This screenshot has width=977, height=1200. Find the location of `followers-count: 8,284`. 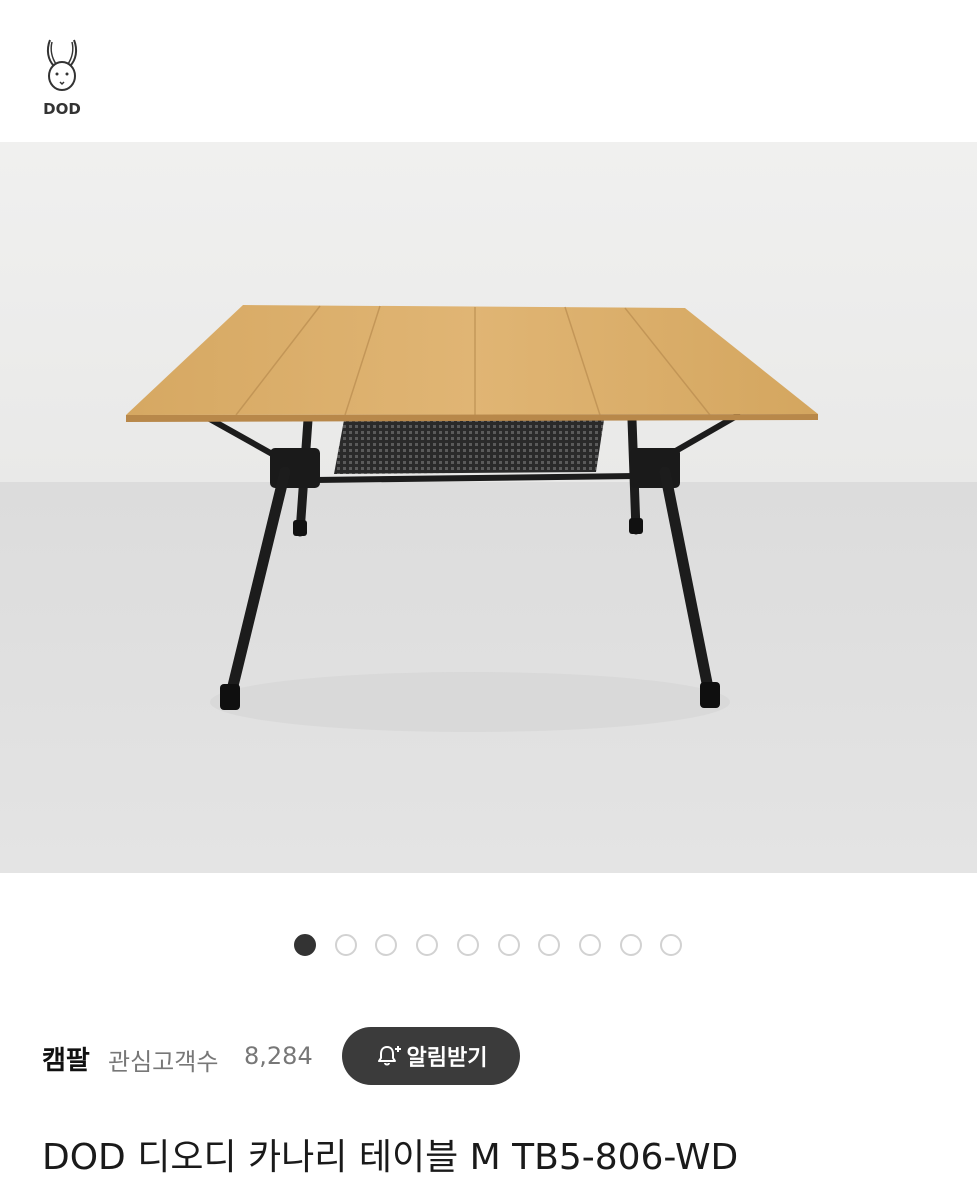

followers-count: 8,284 is located at coordinates (278, 1056).